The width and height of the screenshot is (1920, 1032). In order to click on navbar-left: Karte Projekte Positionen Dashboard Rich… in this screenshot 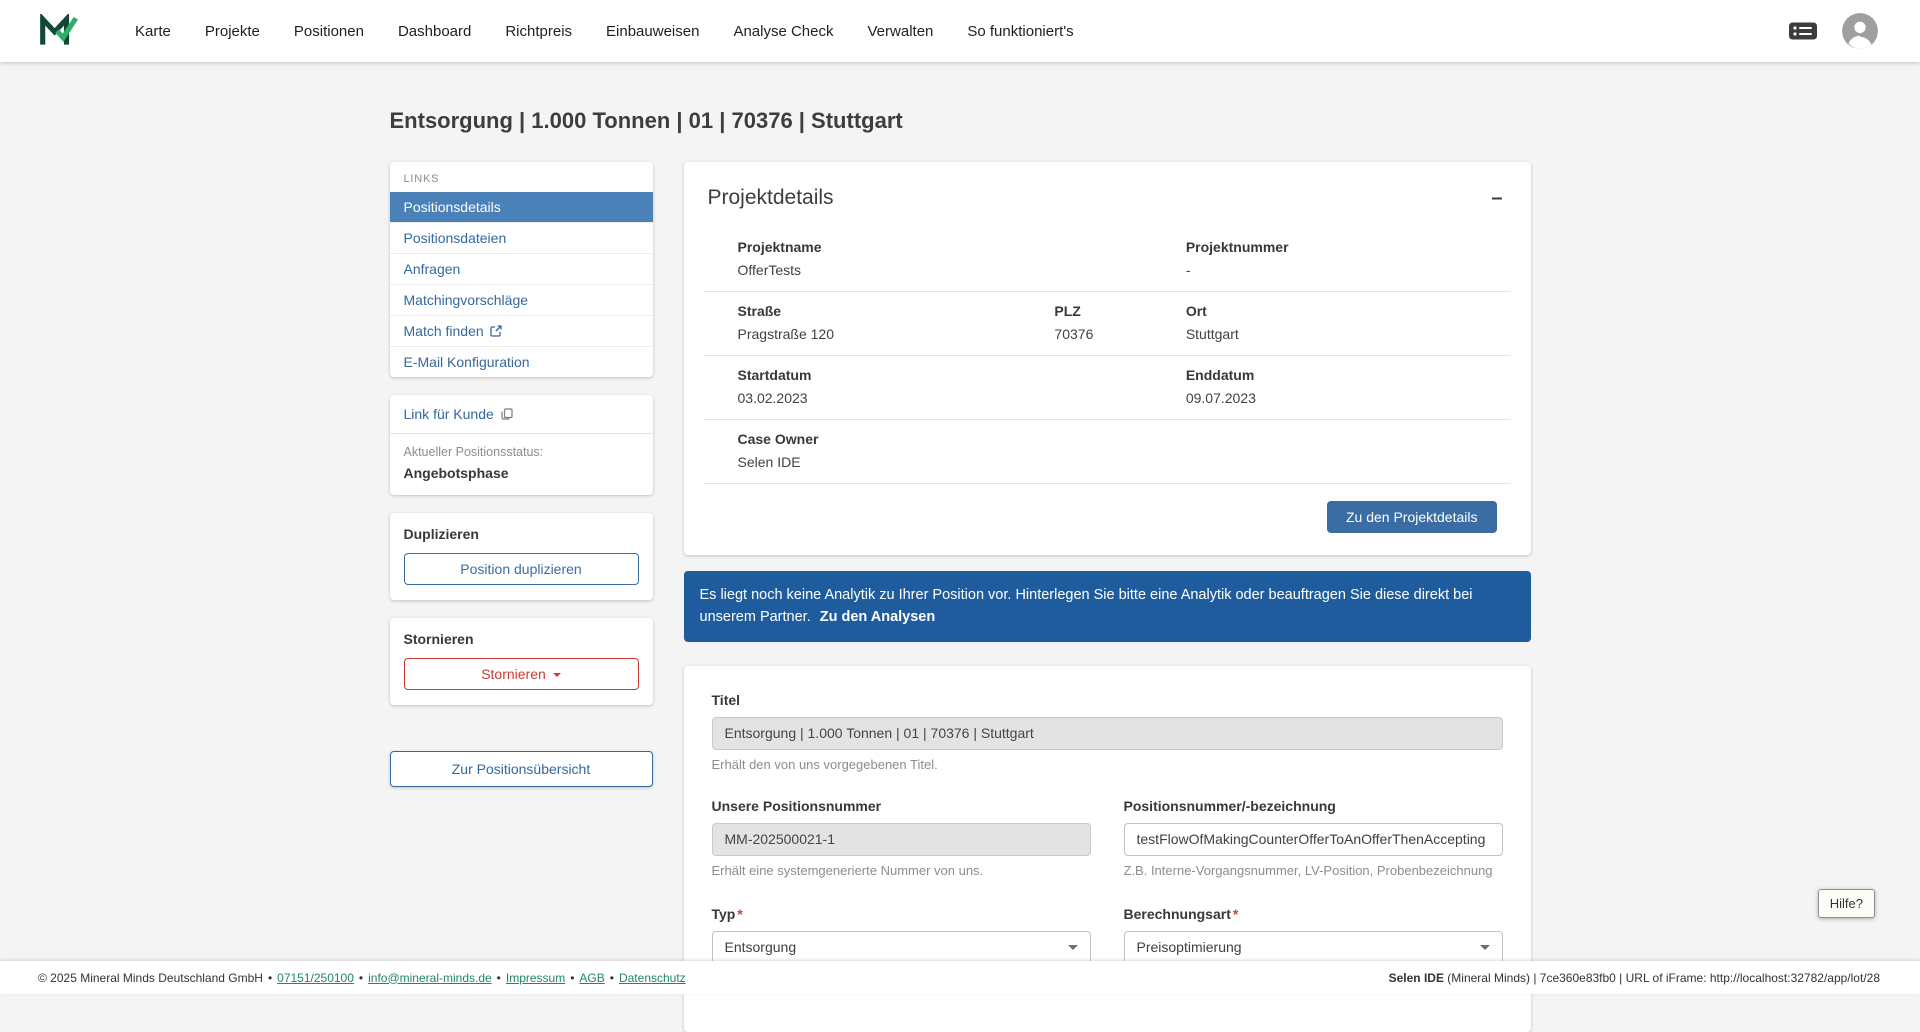, I will do `click(564, 31)`.